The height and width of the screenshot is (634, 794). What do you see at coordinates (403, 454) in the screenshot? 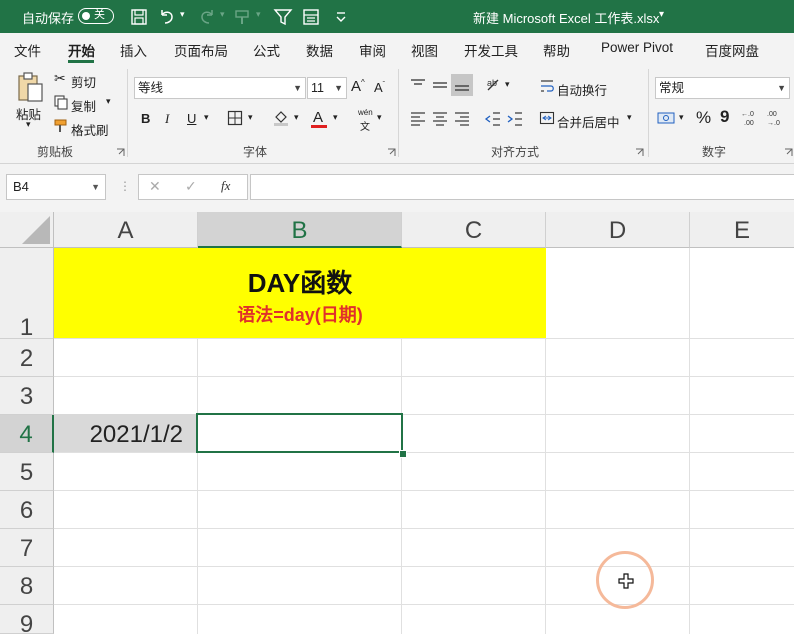
I see `fill-handle` at bounding box center [403, 454].